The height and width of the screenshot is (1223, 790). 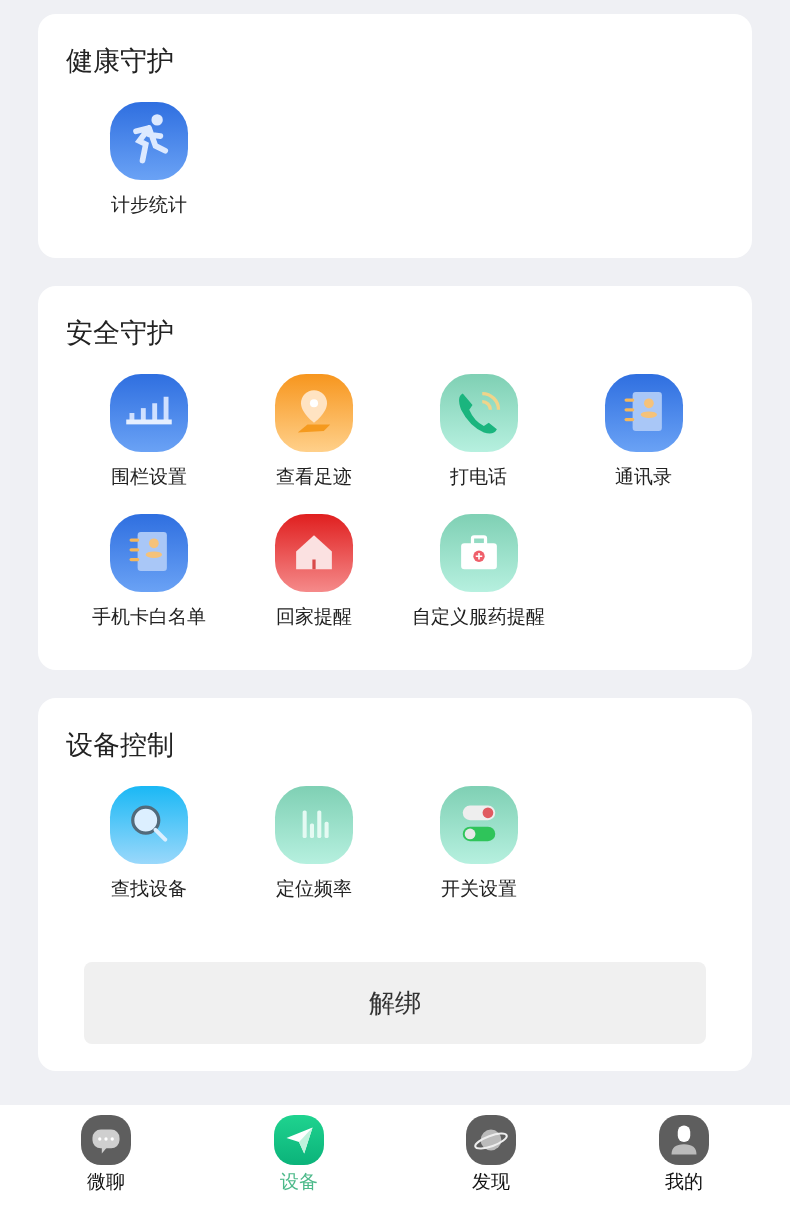 What do you see at coordinates (120, 333) in the screenshot?
I see `section-title: 安全守护` at bounding box center [120, 333].